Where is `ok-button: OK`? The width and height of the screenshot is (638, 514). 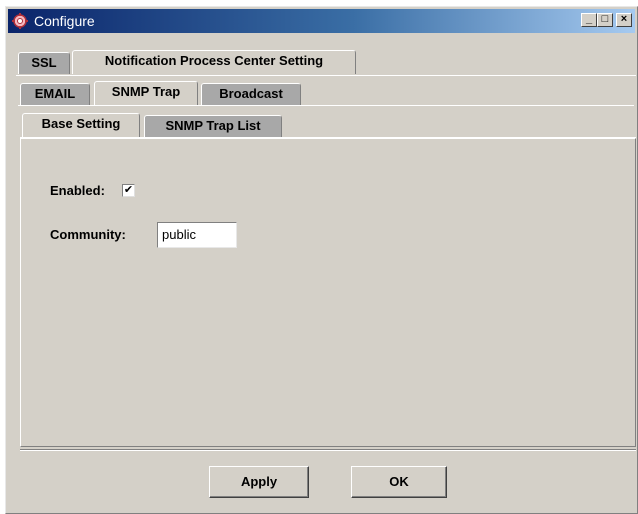
ok-button: OK is located at coordinates (399, 482).